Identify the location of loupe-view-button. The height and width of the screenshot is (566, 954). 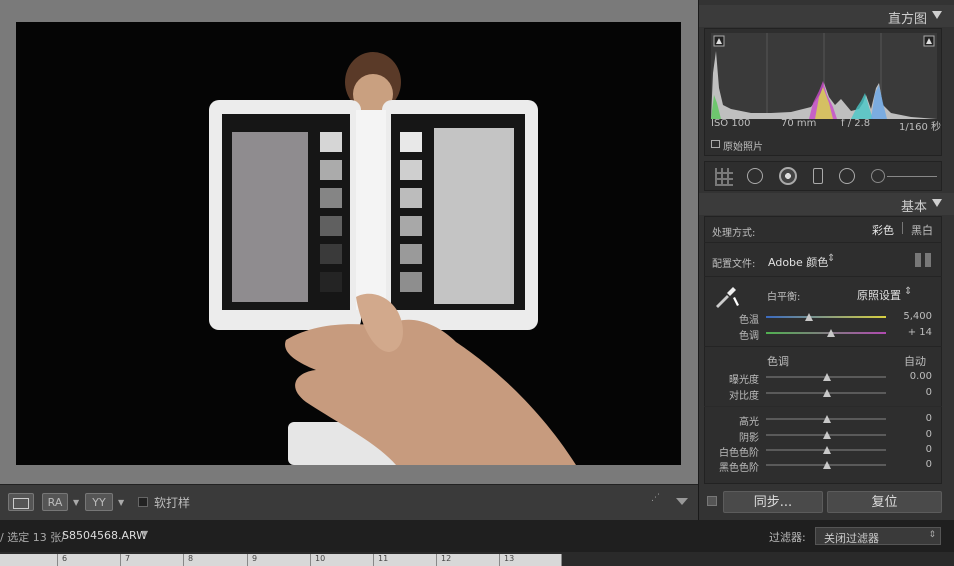
(21, 502).